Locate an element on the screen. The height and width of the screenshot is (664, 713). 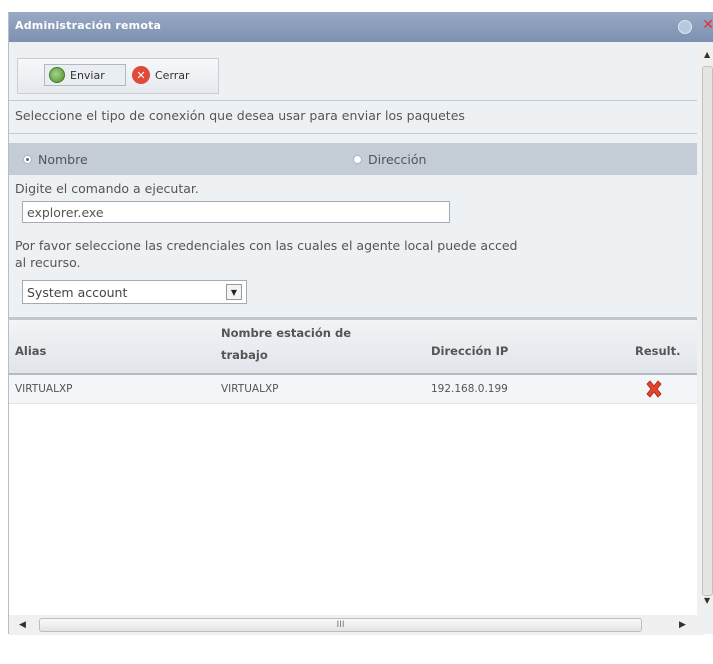
credentials-label-line2: al recurso. is located at coordinates (48, 262).